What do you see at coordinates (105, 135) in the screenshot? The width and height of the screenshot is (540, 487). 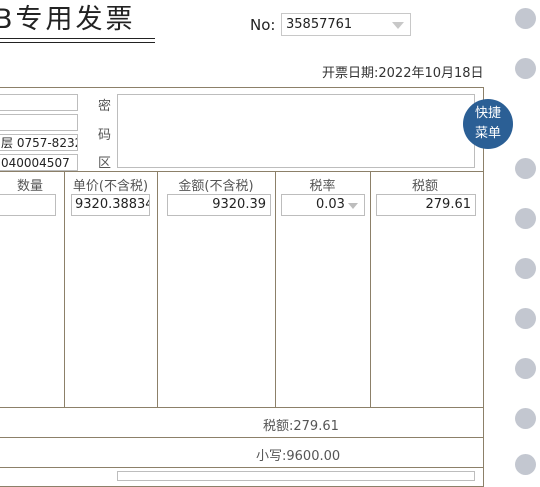 I see `password-label-2: 码` at bounding box center [105, 135].